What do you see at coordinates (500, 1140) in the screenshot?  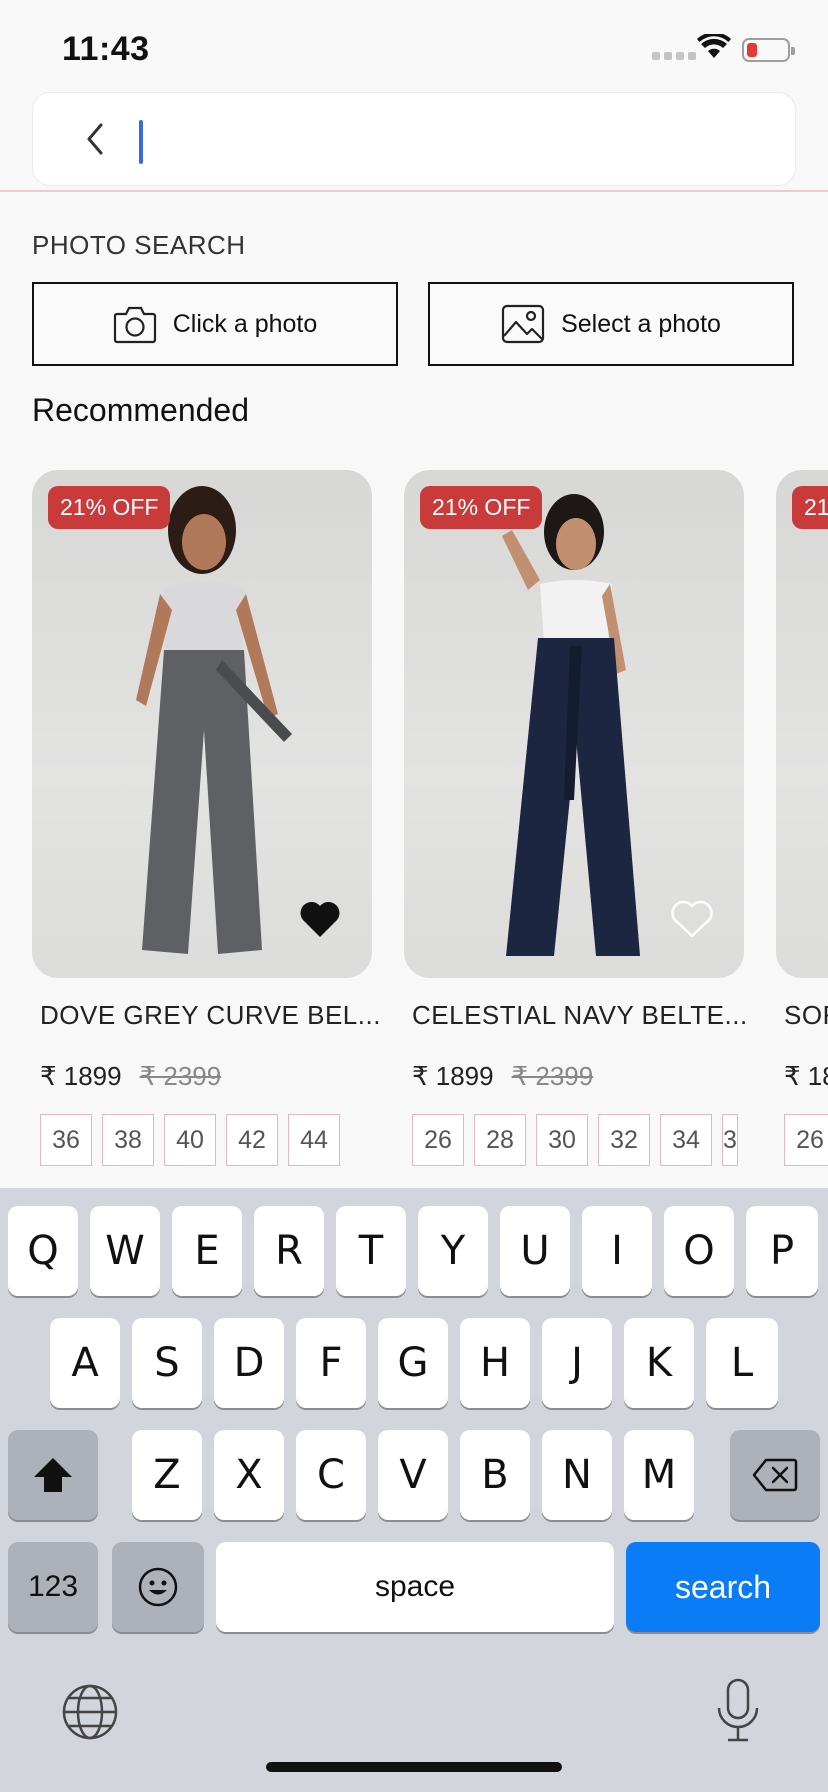 I see `size-chip: 28` at bounding box center [500, 1140].